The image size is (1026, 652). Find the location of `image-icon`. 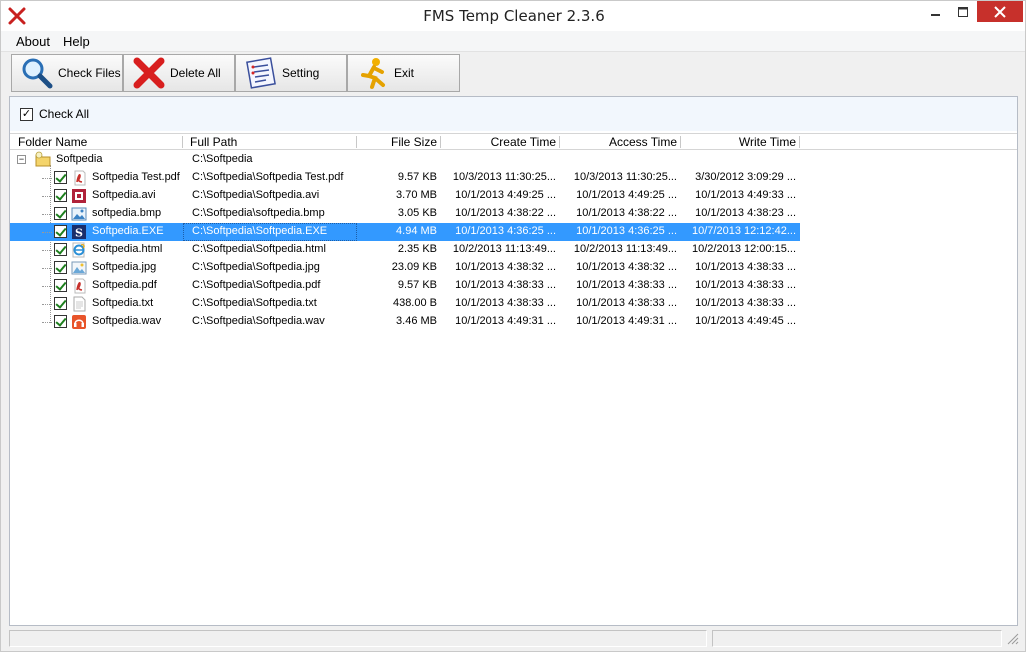

image-icon is located at coordinates (79, 214).